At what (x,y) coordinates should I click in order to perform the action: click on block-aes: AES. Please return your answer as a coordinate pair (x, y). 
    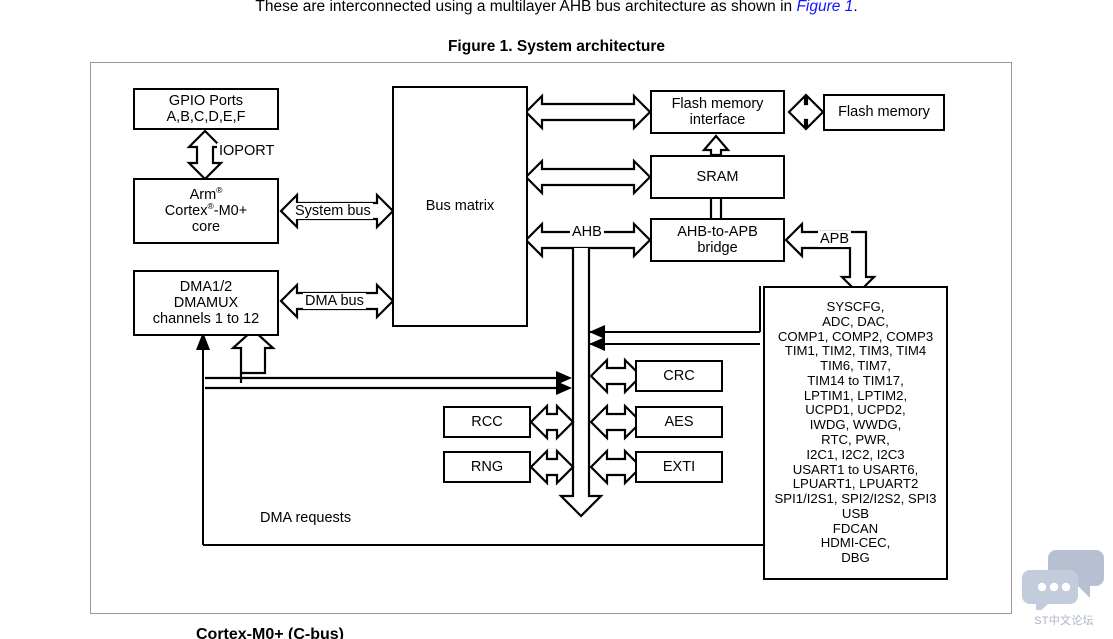
    Looking at the image, I should click on (679, 422).